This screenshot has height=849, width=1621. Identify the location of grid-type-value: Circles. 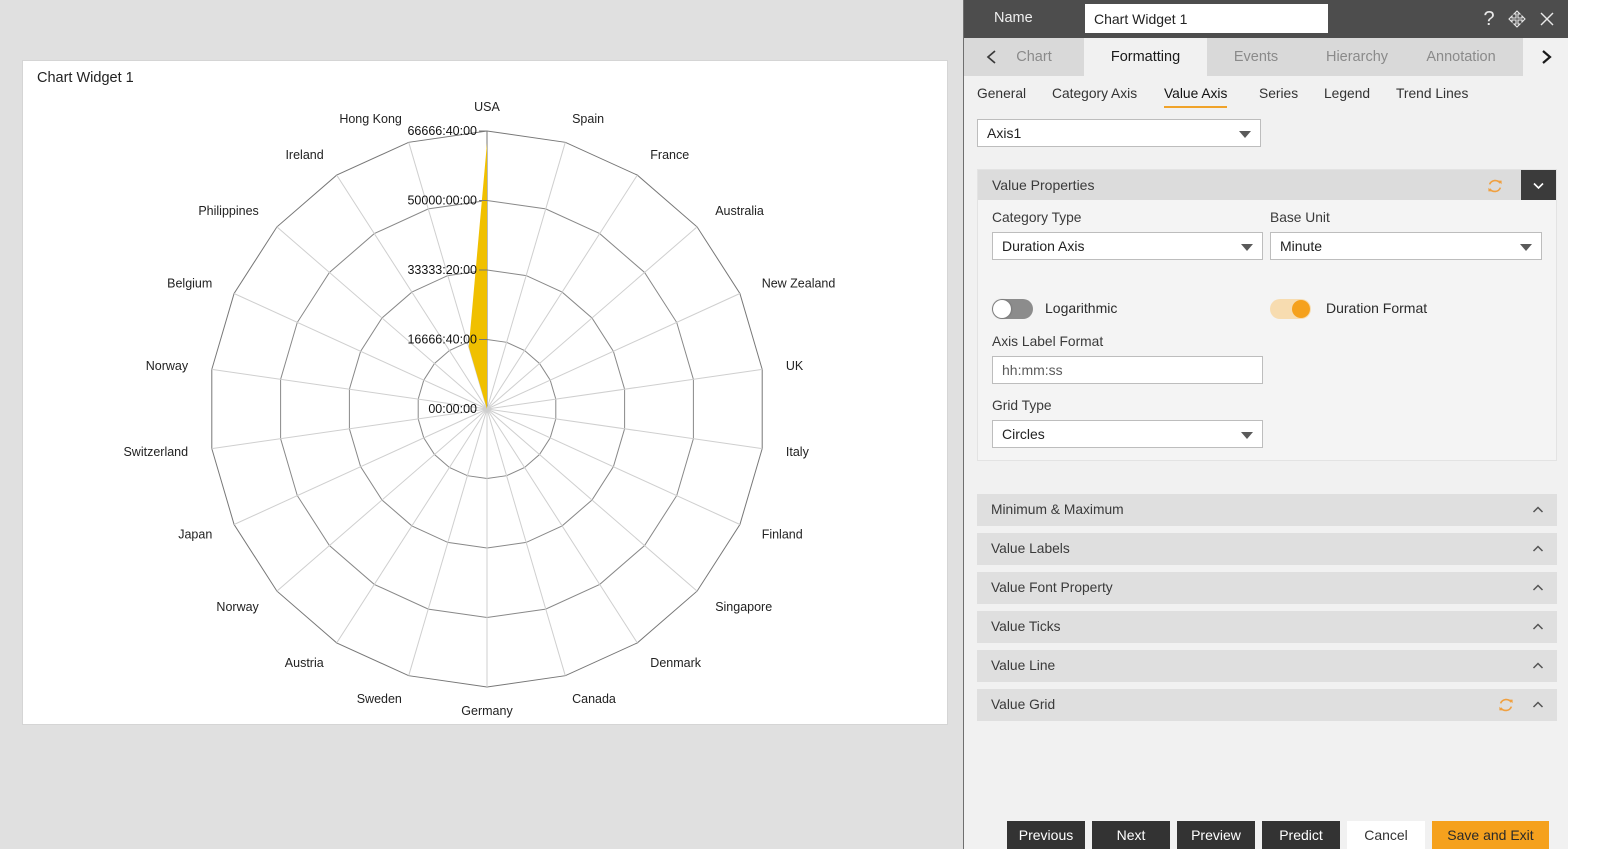
(1023, 434).